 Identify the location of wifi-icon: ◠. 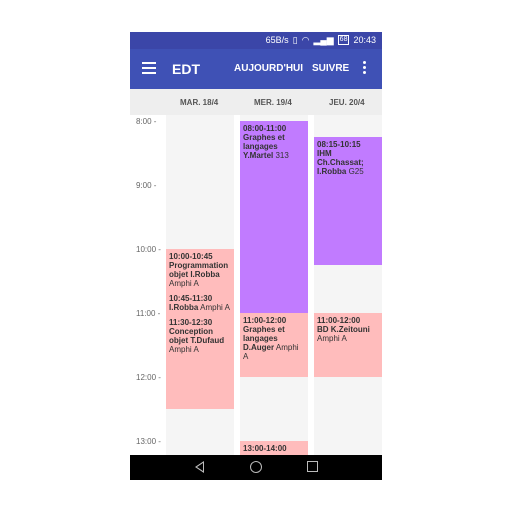
(305, 39).